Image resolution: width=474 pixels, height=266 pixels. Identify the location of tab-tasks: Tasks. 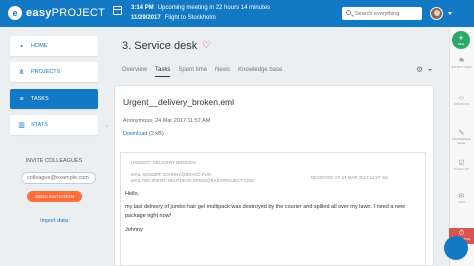
(163, 72).